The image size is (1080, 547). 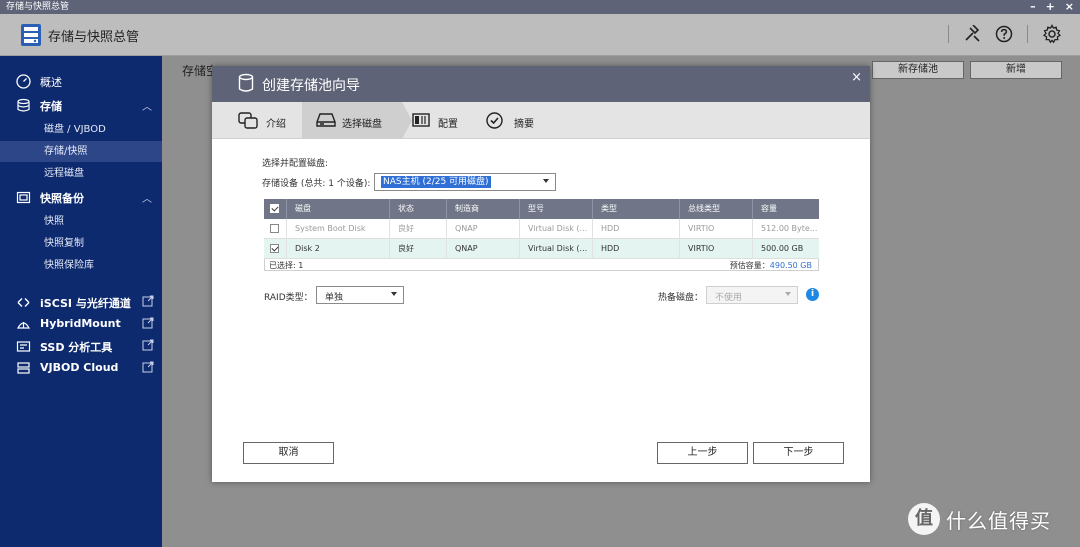 I want to click on check-circle-icon, so click(x=494, y=120).